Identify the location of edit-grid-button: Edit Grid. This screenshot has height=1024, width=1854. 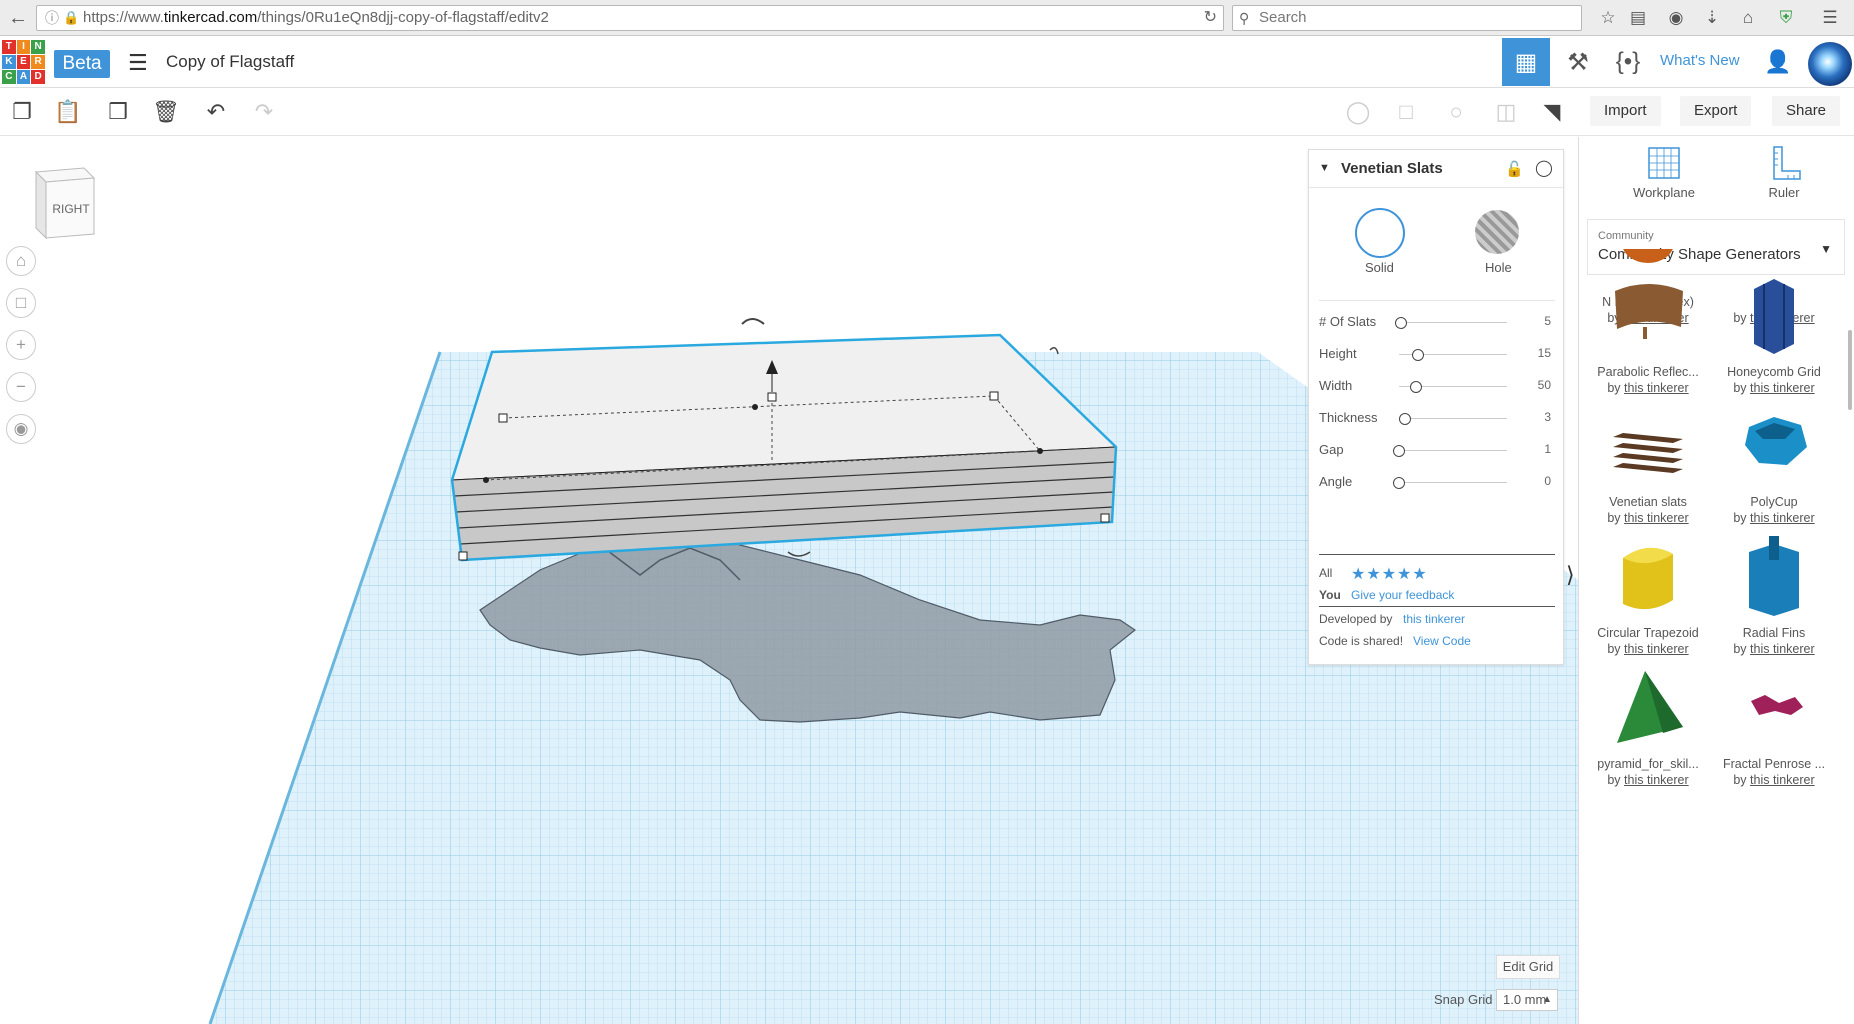
(1528, 967).